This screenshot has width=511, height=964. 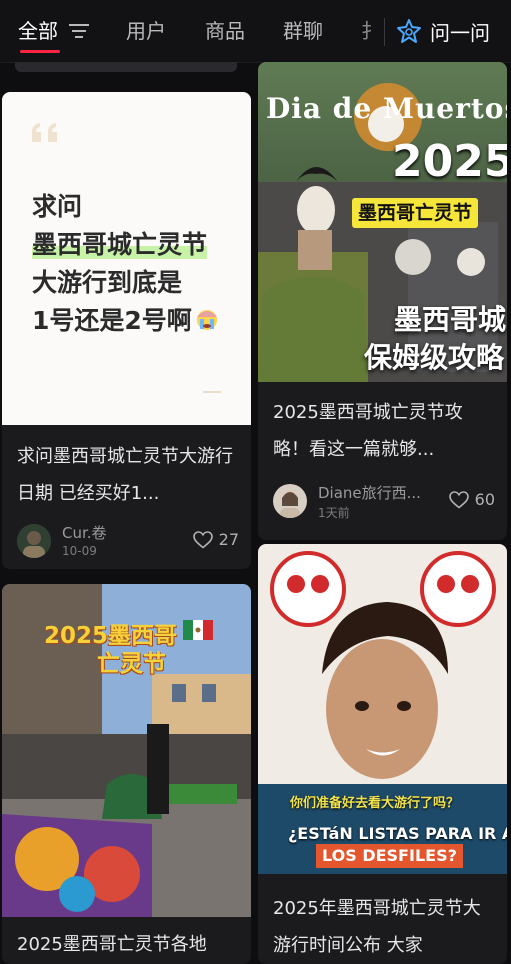 I want to click on card-3-title: 2025墨西哥亡灵节各地, so click(x=112, y=944).